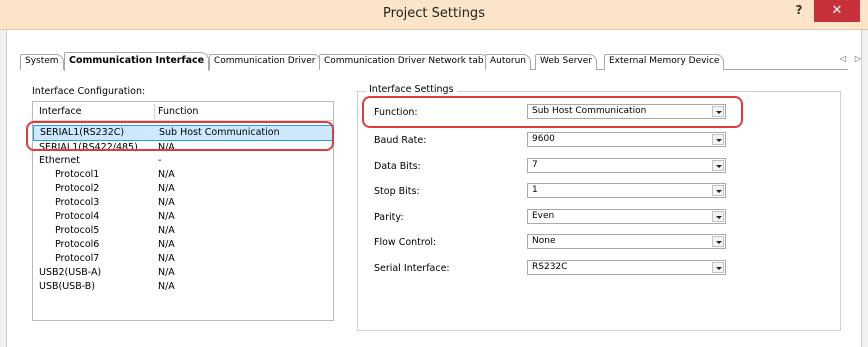 The image size is (868, 347). I want to click on row-interface: Protocol2, so click(77, 188).